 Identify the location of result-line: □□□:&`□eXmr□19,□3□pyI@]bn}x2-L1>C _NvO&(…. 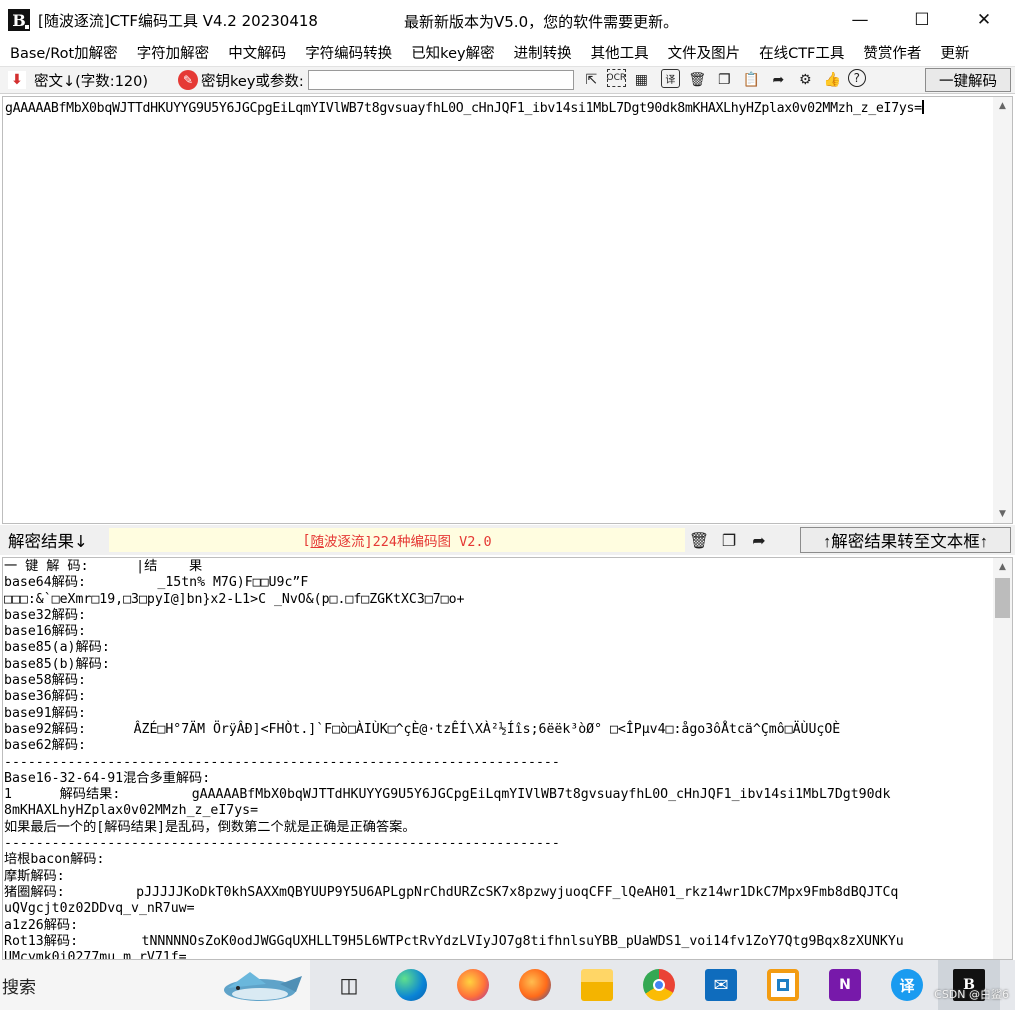
(234, 599).